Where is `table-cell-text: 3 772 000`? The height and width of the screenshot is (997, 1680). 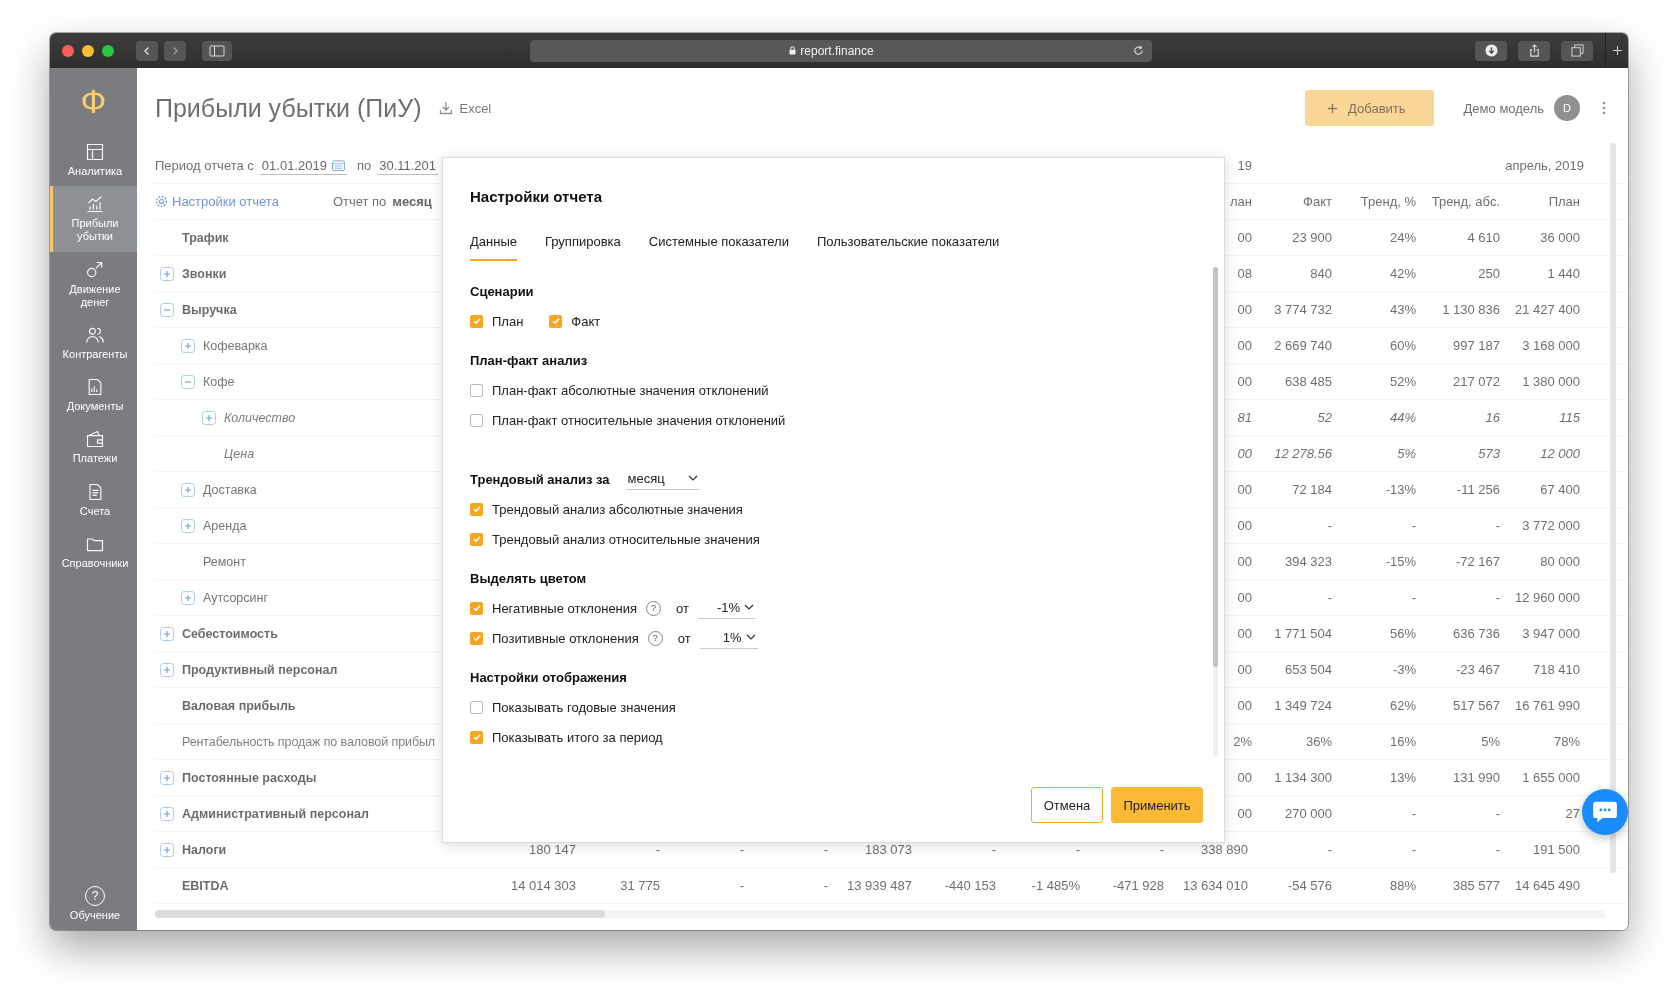 table-cell-text: 3 772 000 is located at coordinates (1551, 525).